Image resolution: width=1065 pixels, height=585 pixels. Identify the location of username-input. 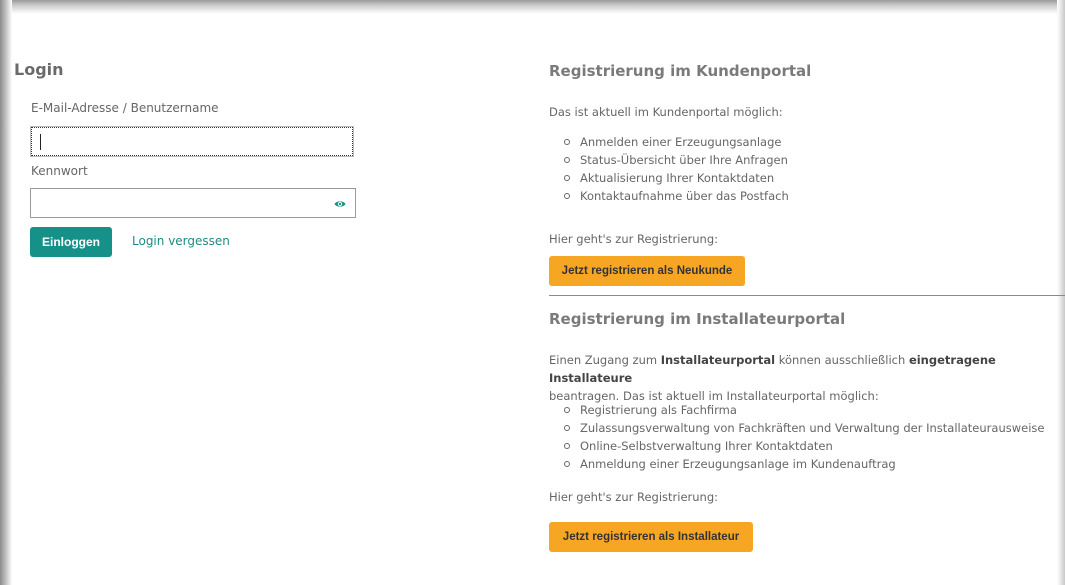
(192, 141).